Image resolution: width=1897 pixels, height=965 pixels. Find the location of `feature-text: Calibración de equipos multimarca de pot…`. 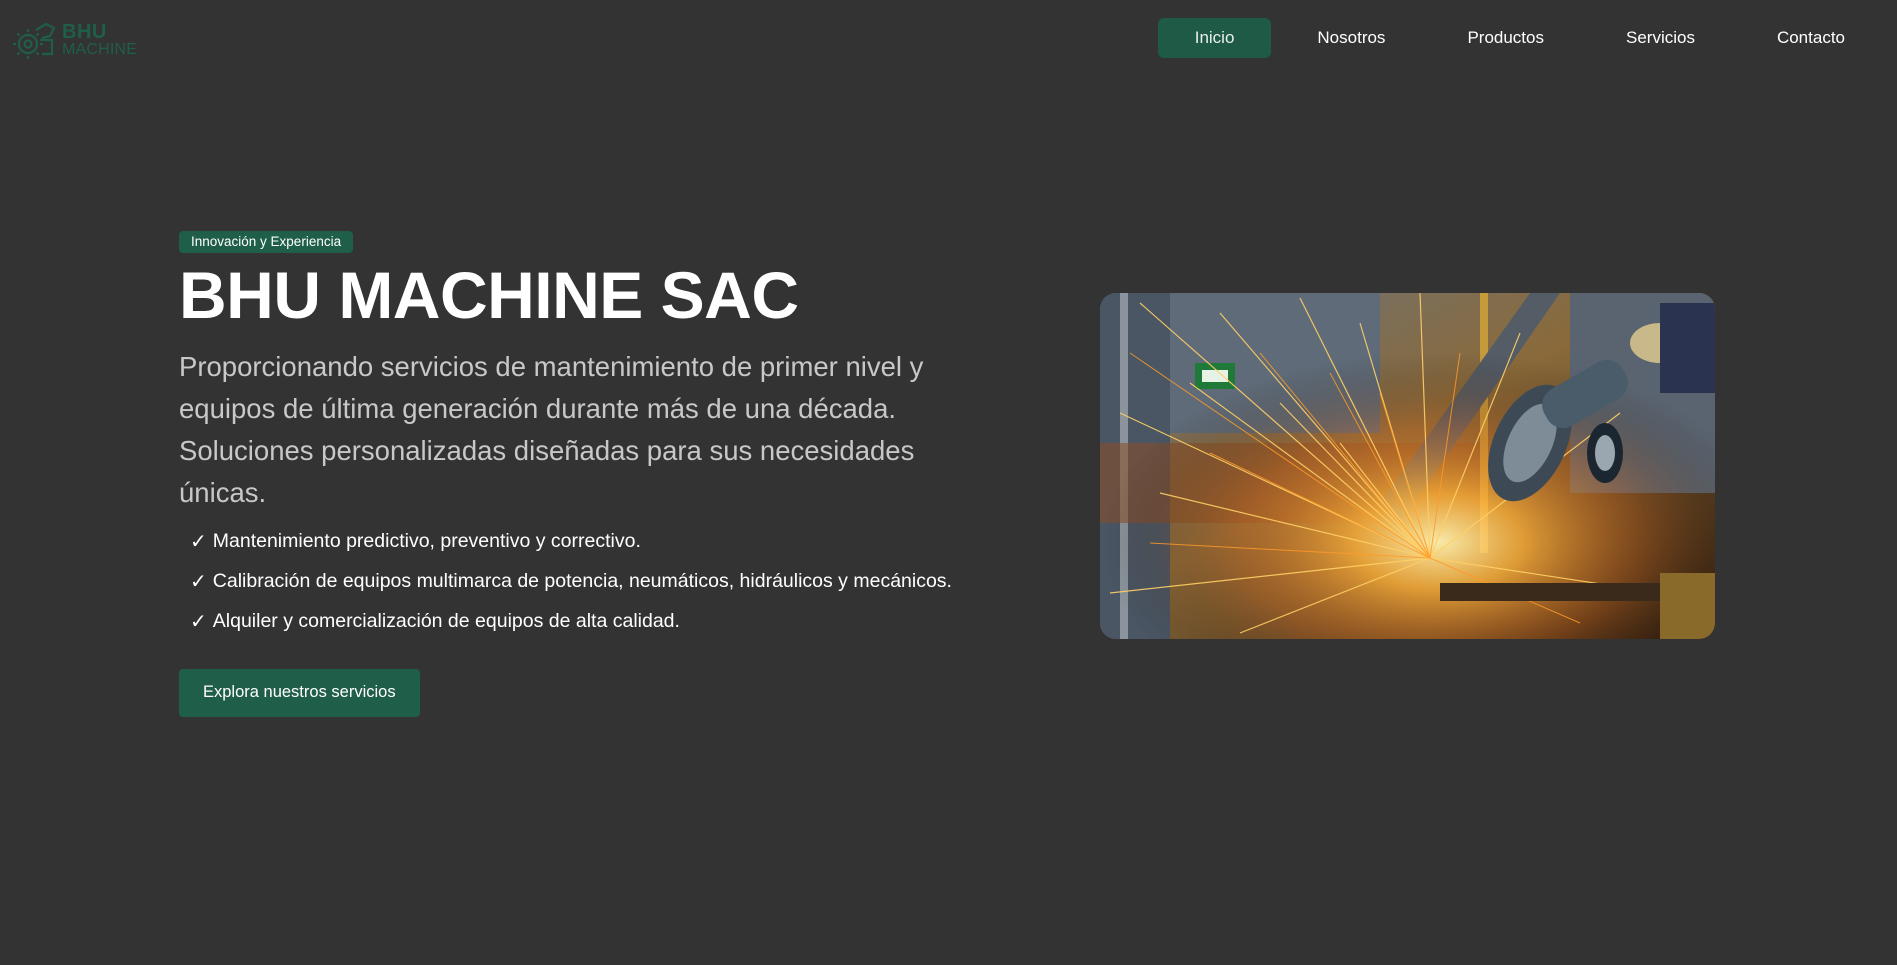

feature-text: Calibración de equipos multimarca de pot… is located at coordinates (582, 581).